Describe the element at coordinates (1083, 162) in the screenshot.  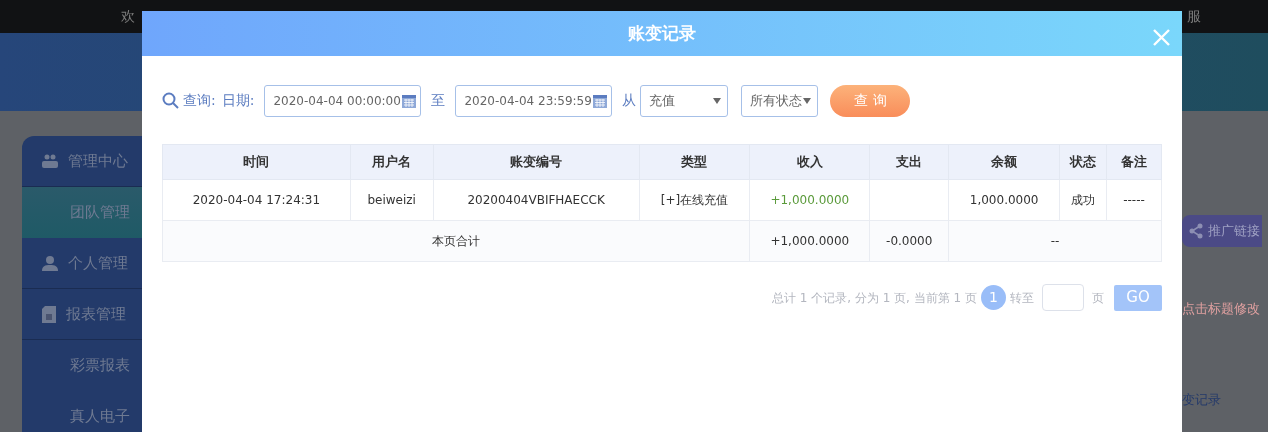
I see `column-header: 状态` at that location.